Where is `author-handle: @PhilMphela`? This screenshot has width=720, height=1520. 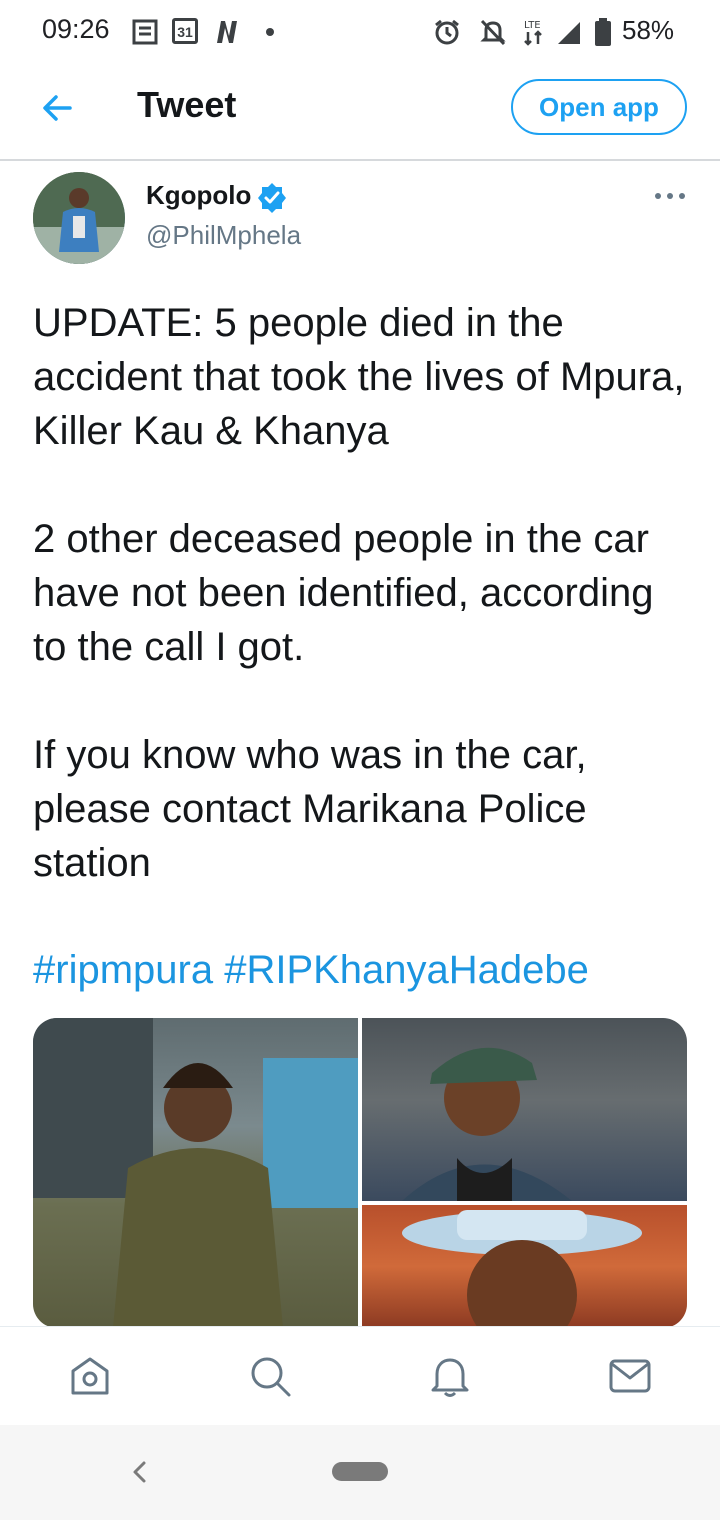
author-handle: @PhilMphela is located at coordinates (223, 235).